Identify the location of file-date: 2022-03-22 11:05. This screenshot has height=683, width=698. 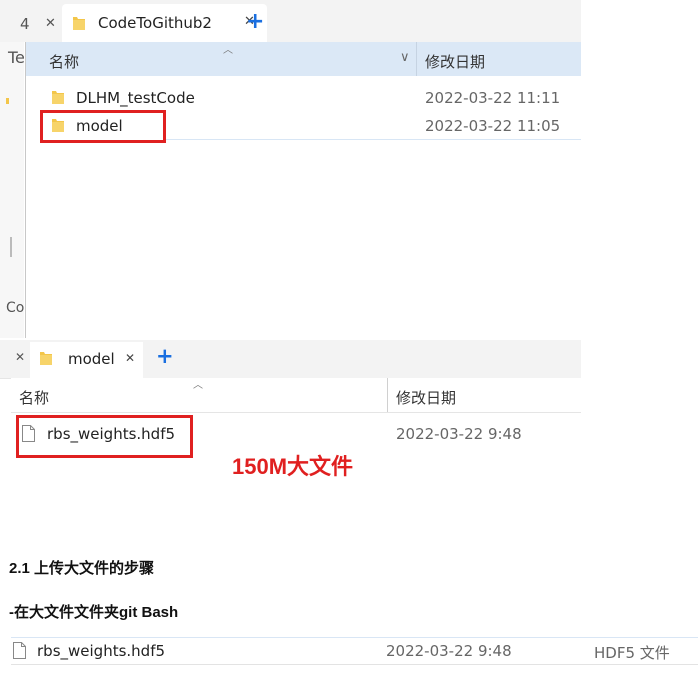
(493, 126).